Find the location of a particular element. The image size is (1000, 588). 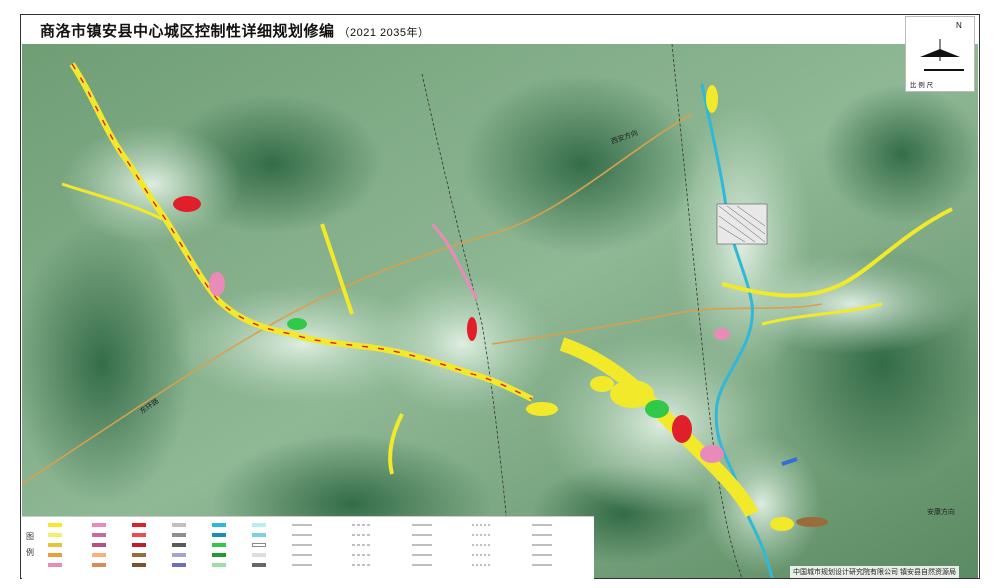

map-credit: 中国城市规划设计研究院有限公司 镇安县自然资源局 is located at coordinates (874, 572).